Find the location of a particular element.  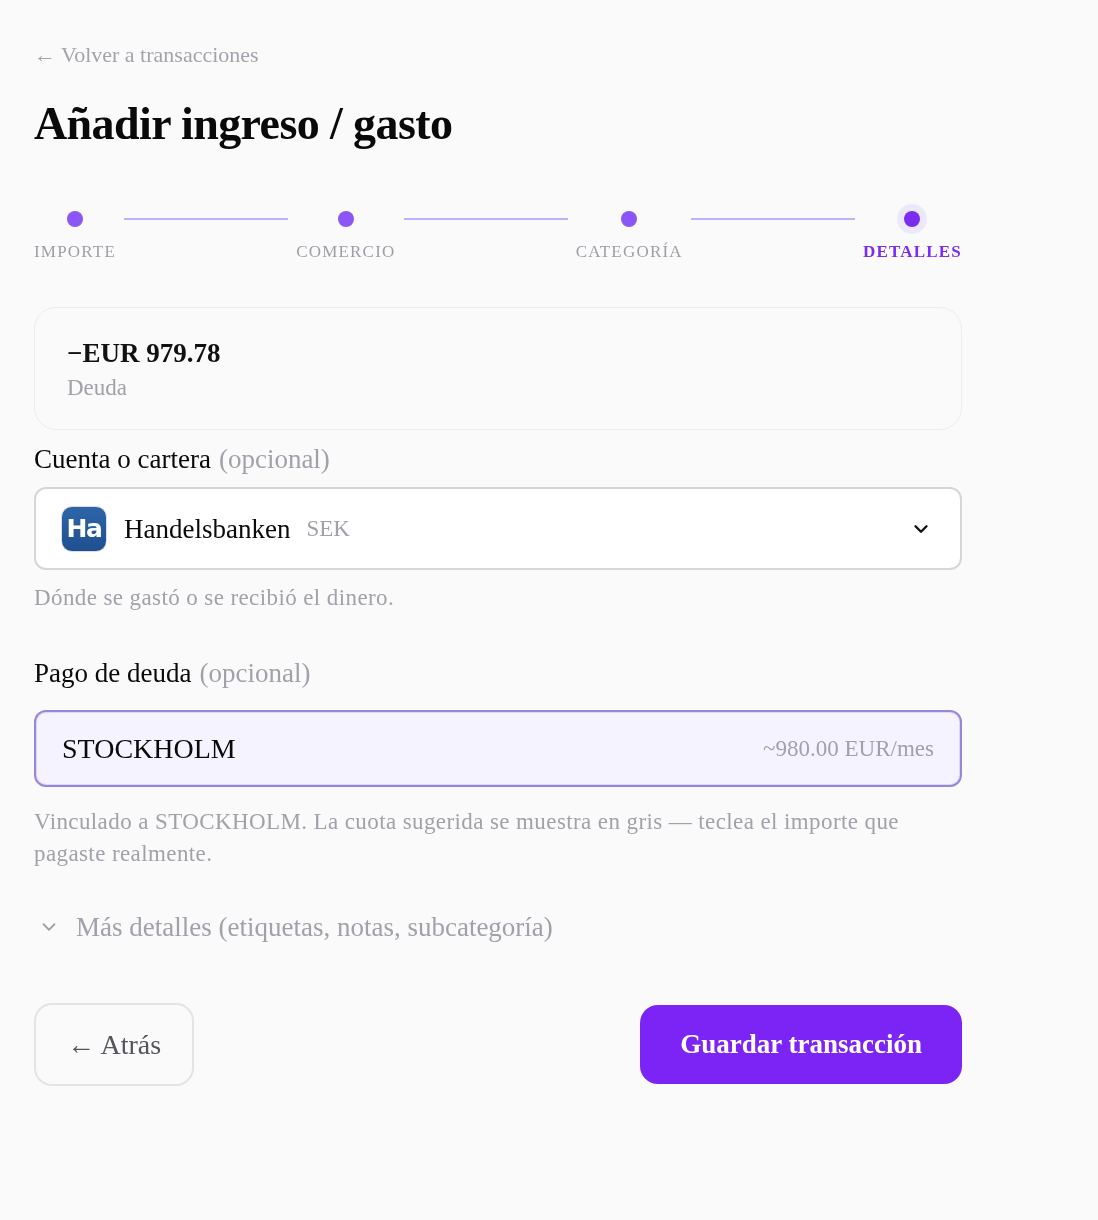

currency-code: SEK is located at coordinates (328, 528).